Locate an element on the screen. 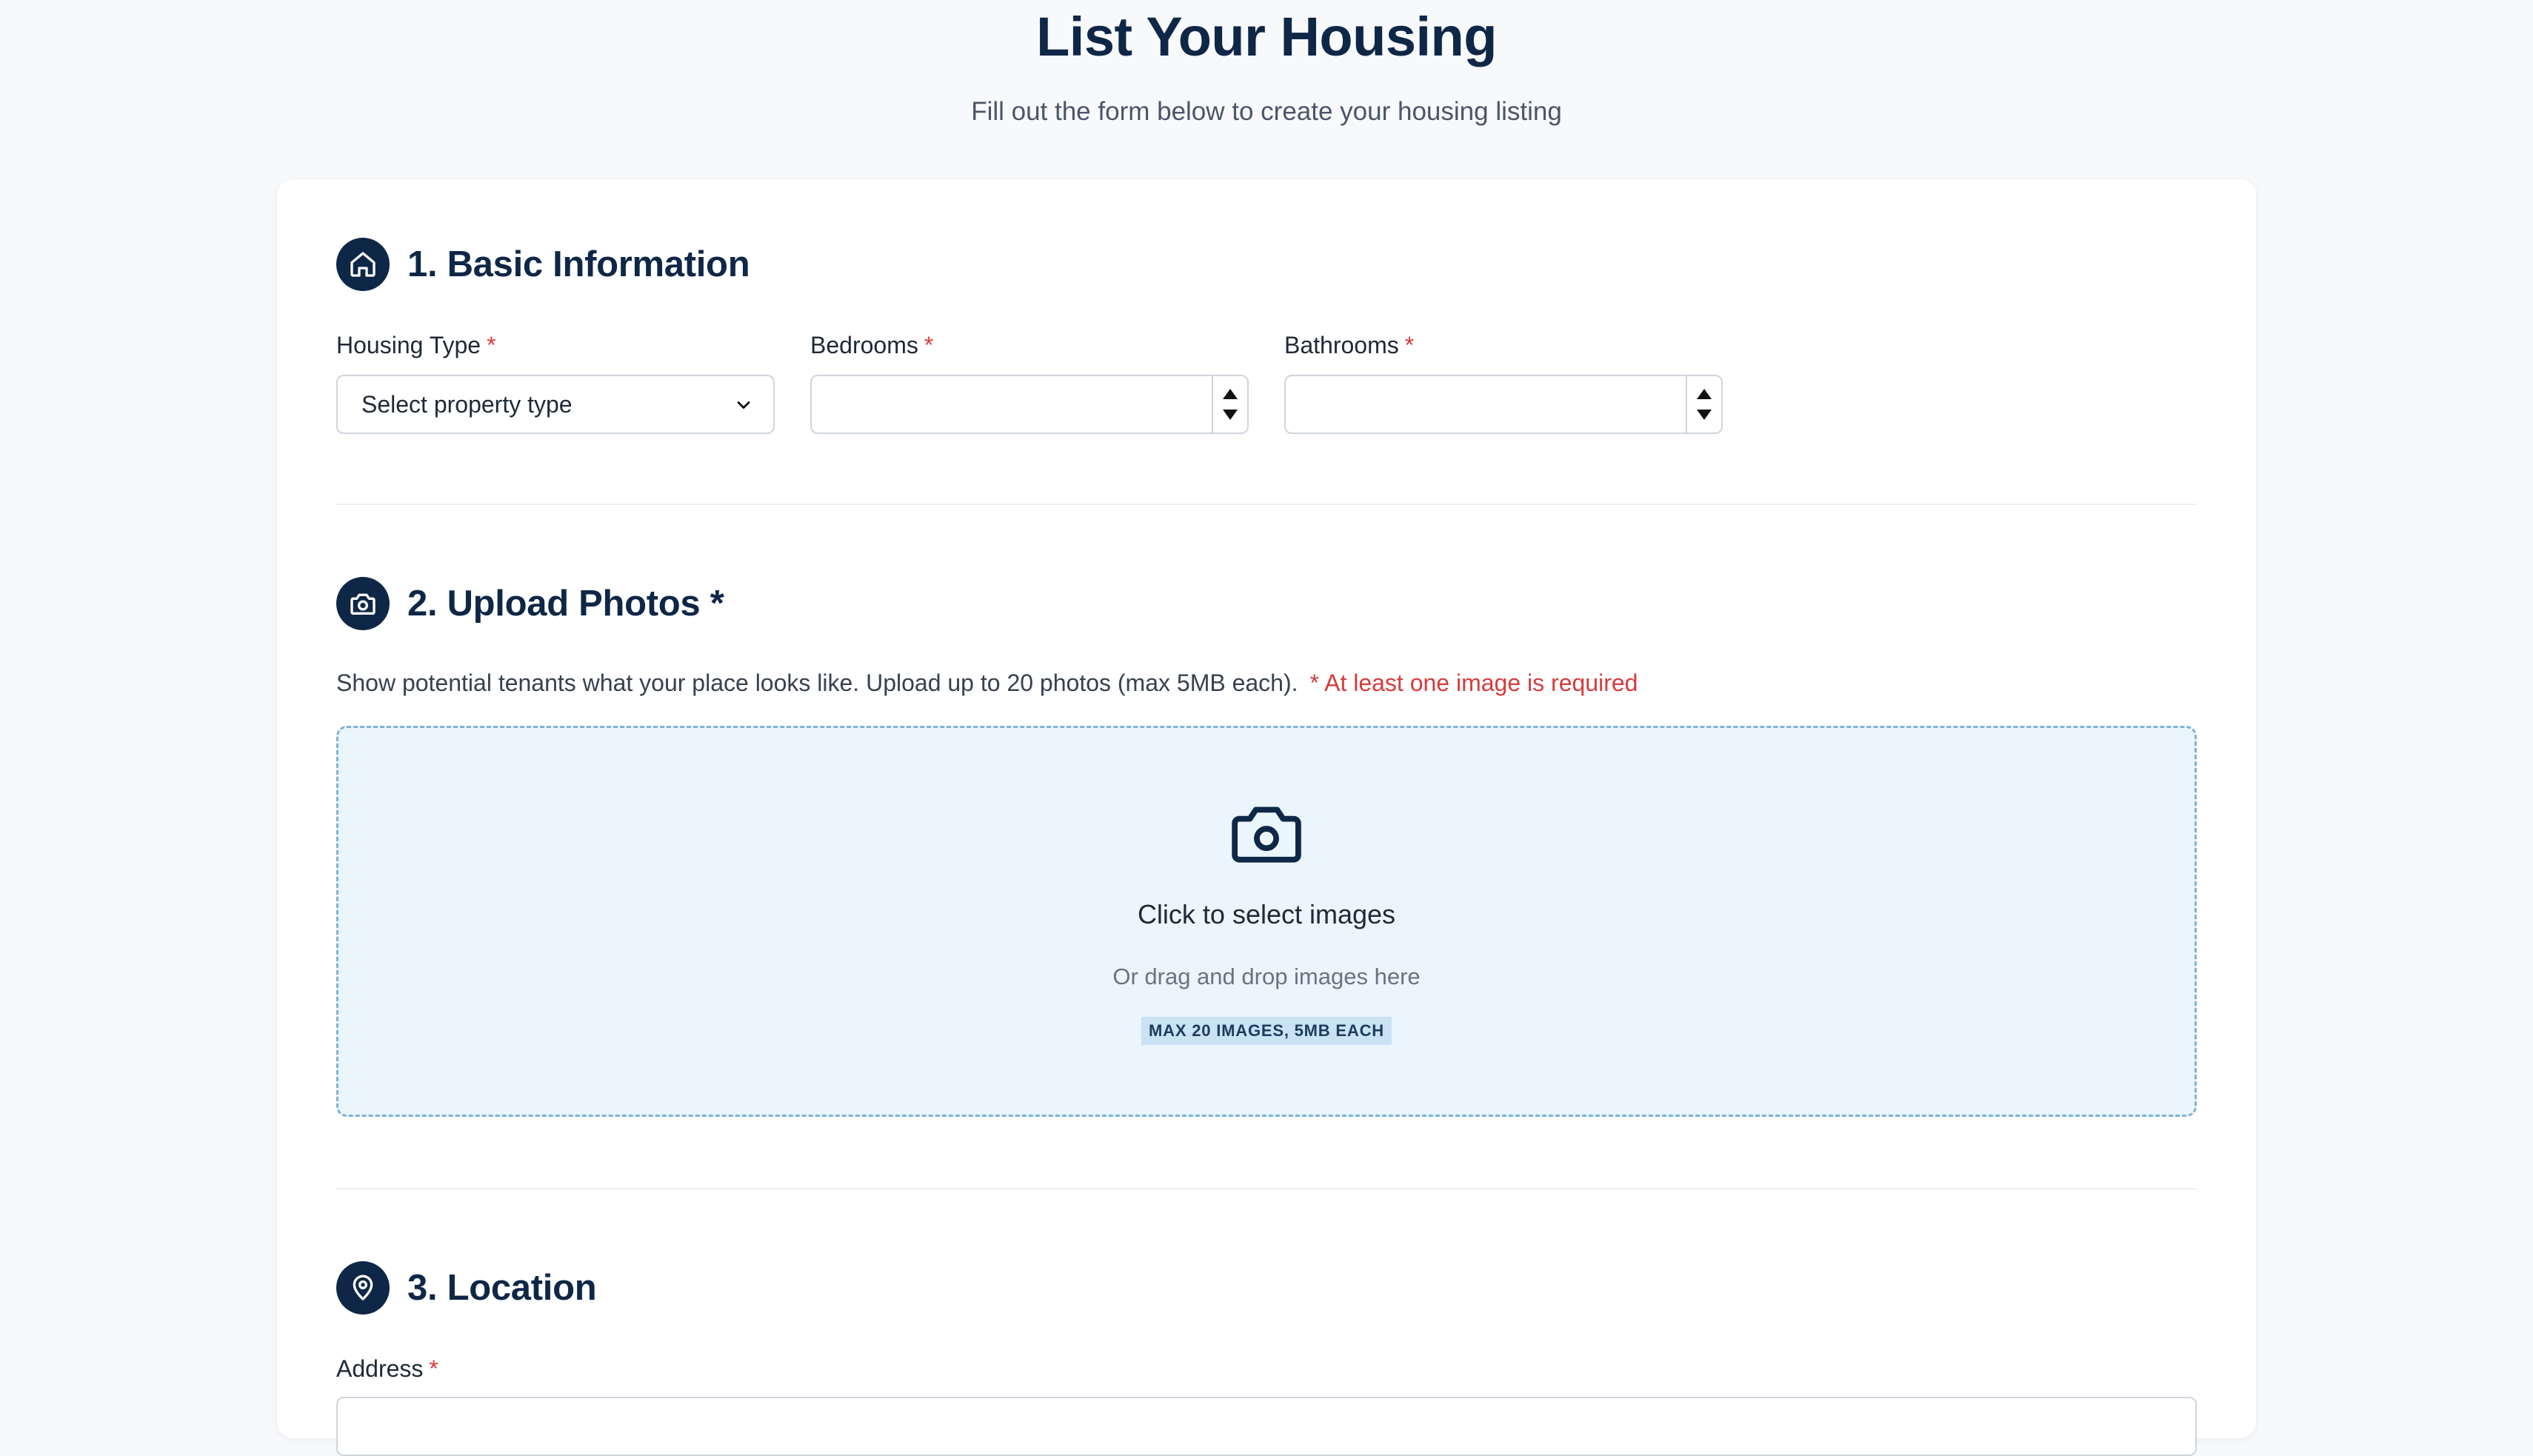 This screenshot has width=2533, height=1456. bedrooms-label: Bedrooms * is located at coordinates (871, 345).